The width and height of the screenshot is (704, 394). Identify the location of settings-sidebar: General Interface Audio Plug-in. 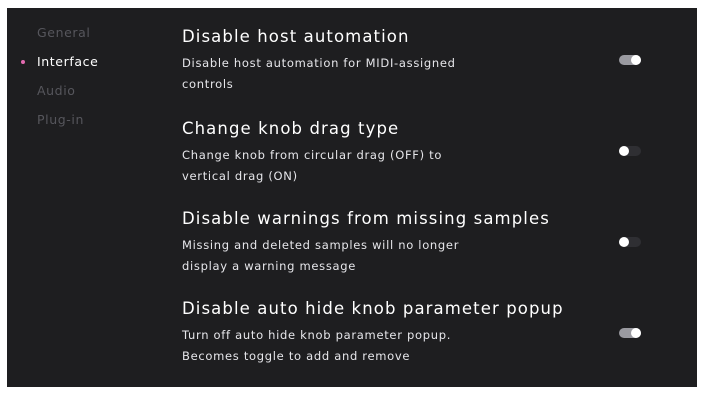
(87, 82).